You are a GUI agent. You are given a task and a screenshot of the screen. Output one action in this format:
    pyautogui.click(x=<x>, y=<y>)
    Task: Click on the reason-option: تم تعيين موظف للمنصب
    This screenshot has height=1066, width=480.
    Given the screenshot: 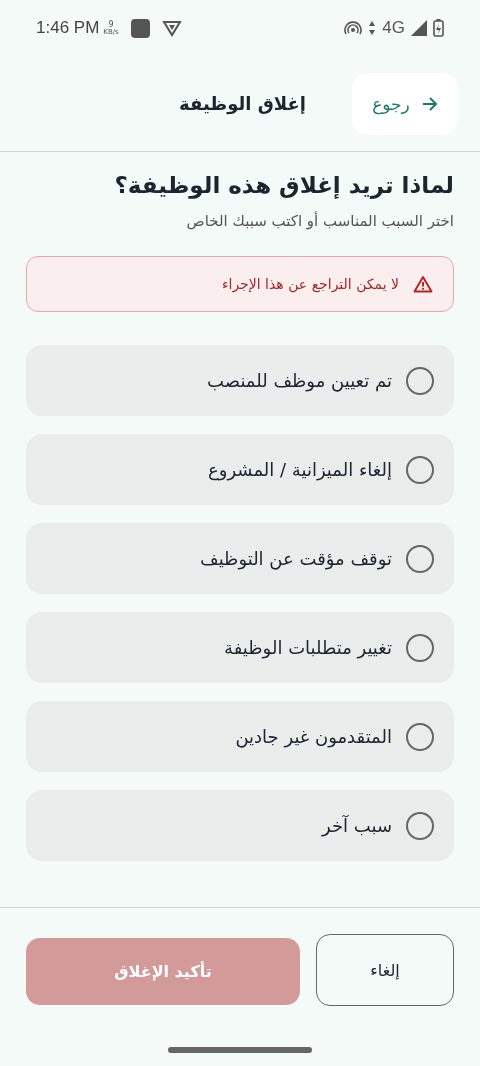 What is the action you would take?
    pyautogui.click(x=240, y=380)
    